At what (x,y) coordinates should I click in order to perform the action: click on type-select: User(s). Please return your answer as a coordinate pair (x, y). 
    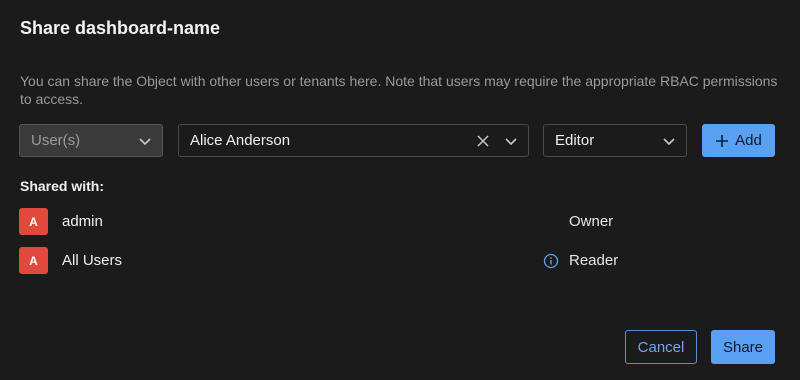
    Looking at the image, I should click on (91, 140).